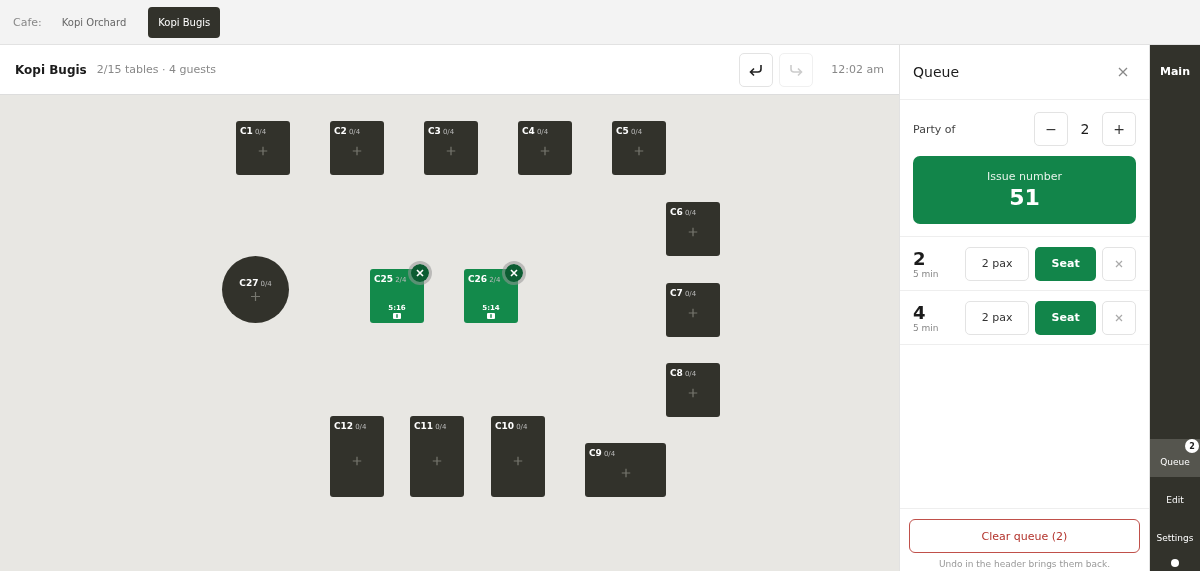  I want to click on undo-icon, so click(756, 69).